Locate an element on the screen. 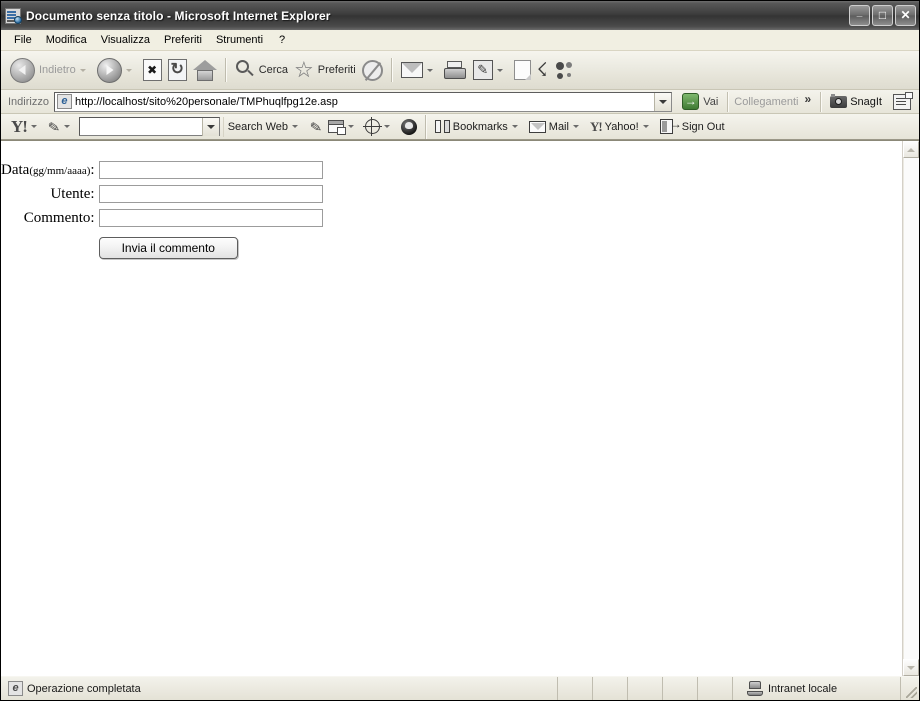 The height and width of the screenshot is (701, 920). commento-input is located at coordinates (210, 218).